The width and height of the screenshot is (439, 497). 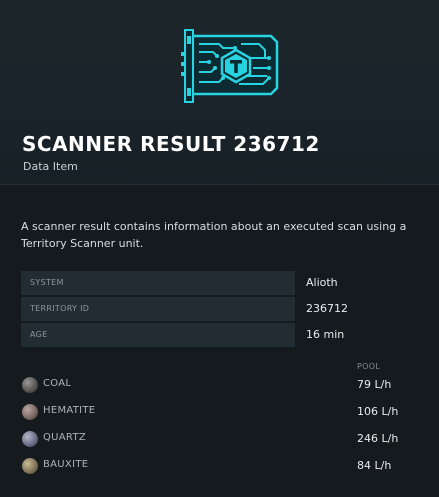 I want to click on hematite-ore-icon, so click(x=30, y=412).